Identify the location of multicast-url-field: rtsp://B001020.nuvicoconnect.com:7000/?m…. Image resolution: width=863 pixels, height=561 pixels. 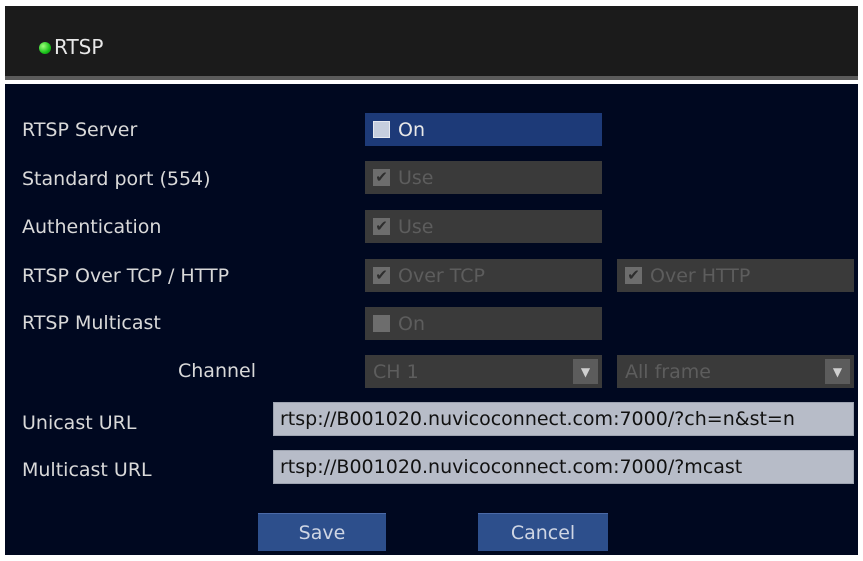
(563, 467).